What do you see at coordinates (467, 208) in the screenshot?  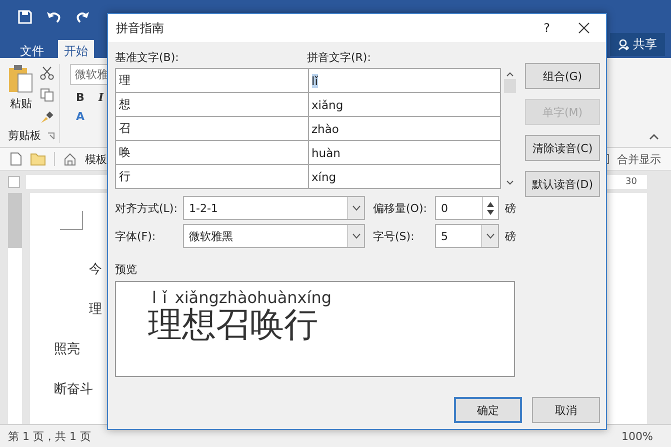 I see `offset-spinner: 0` at bounding box center [467, 208].